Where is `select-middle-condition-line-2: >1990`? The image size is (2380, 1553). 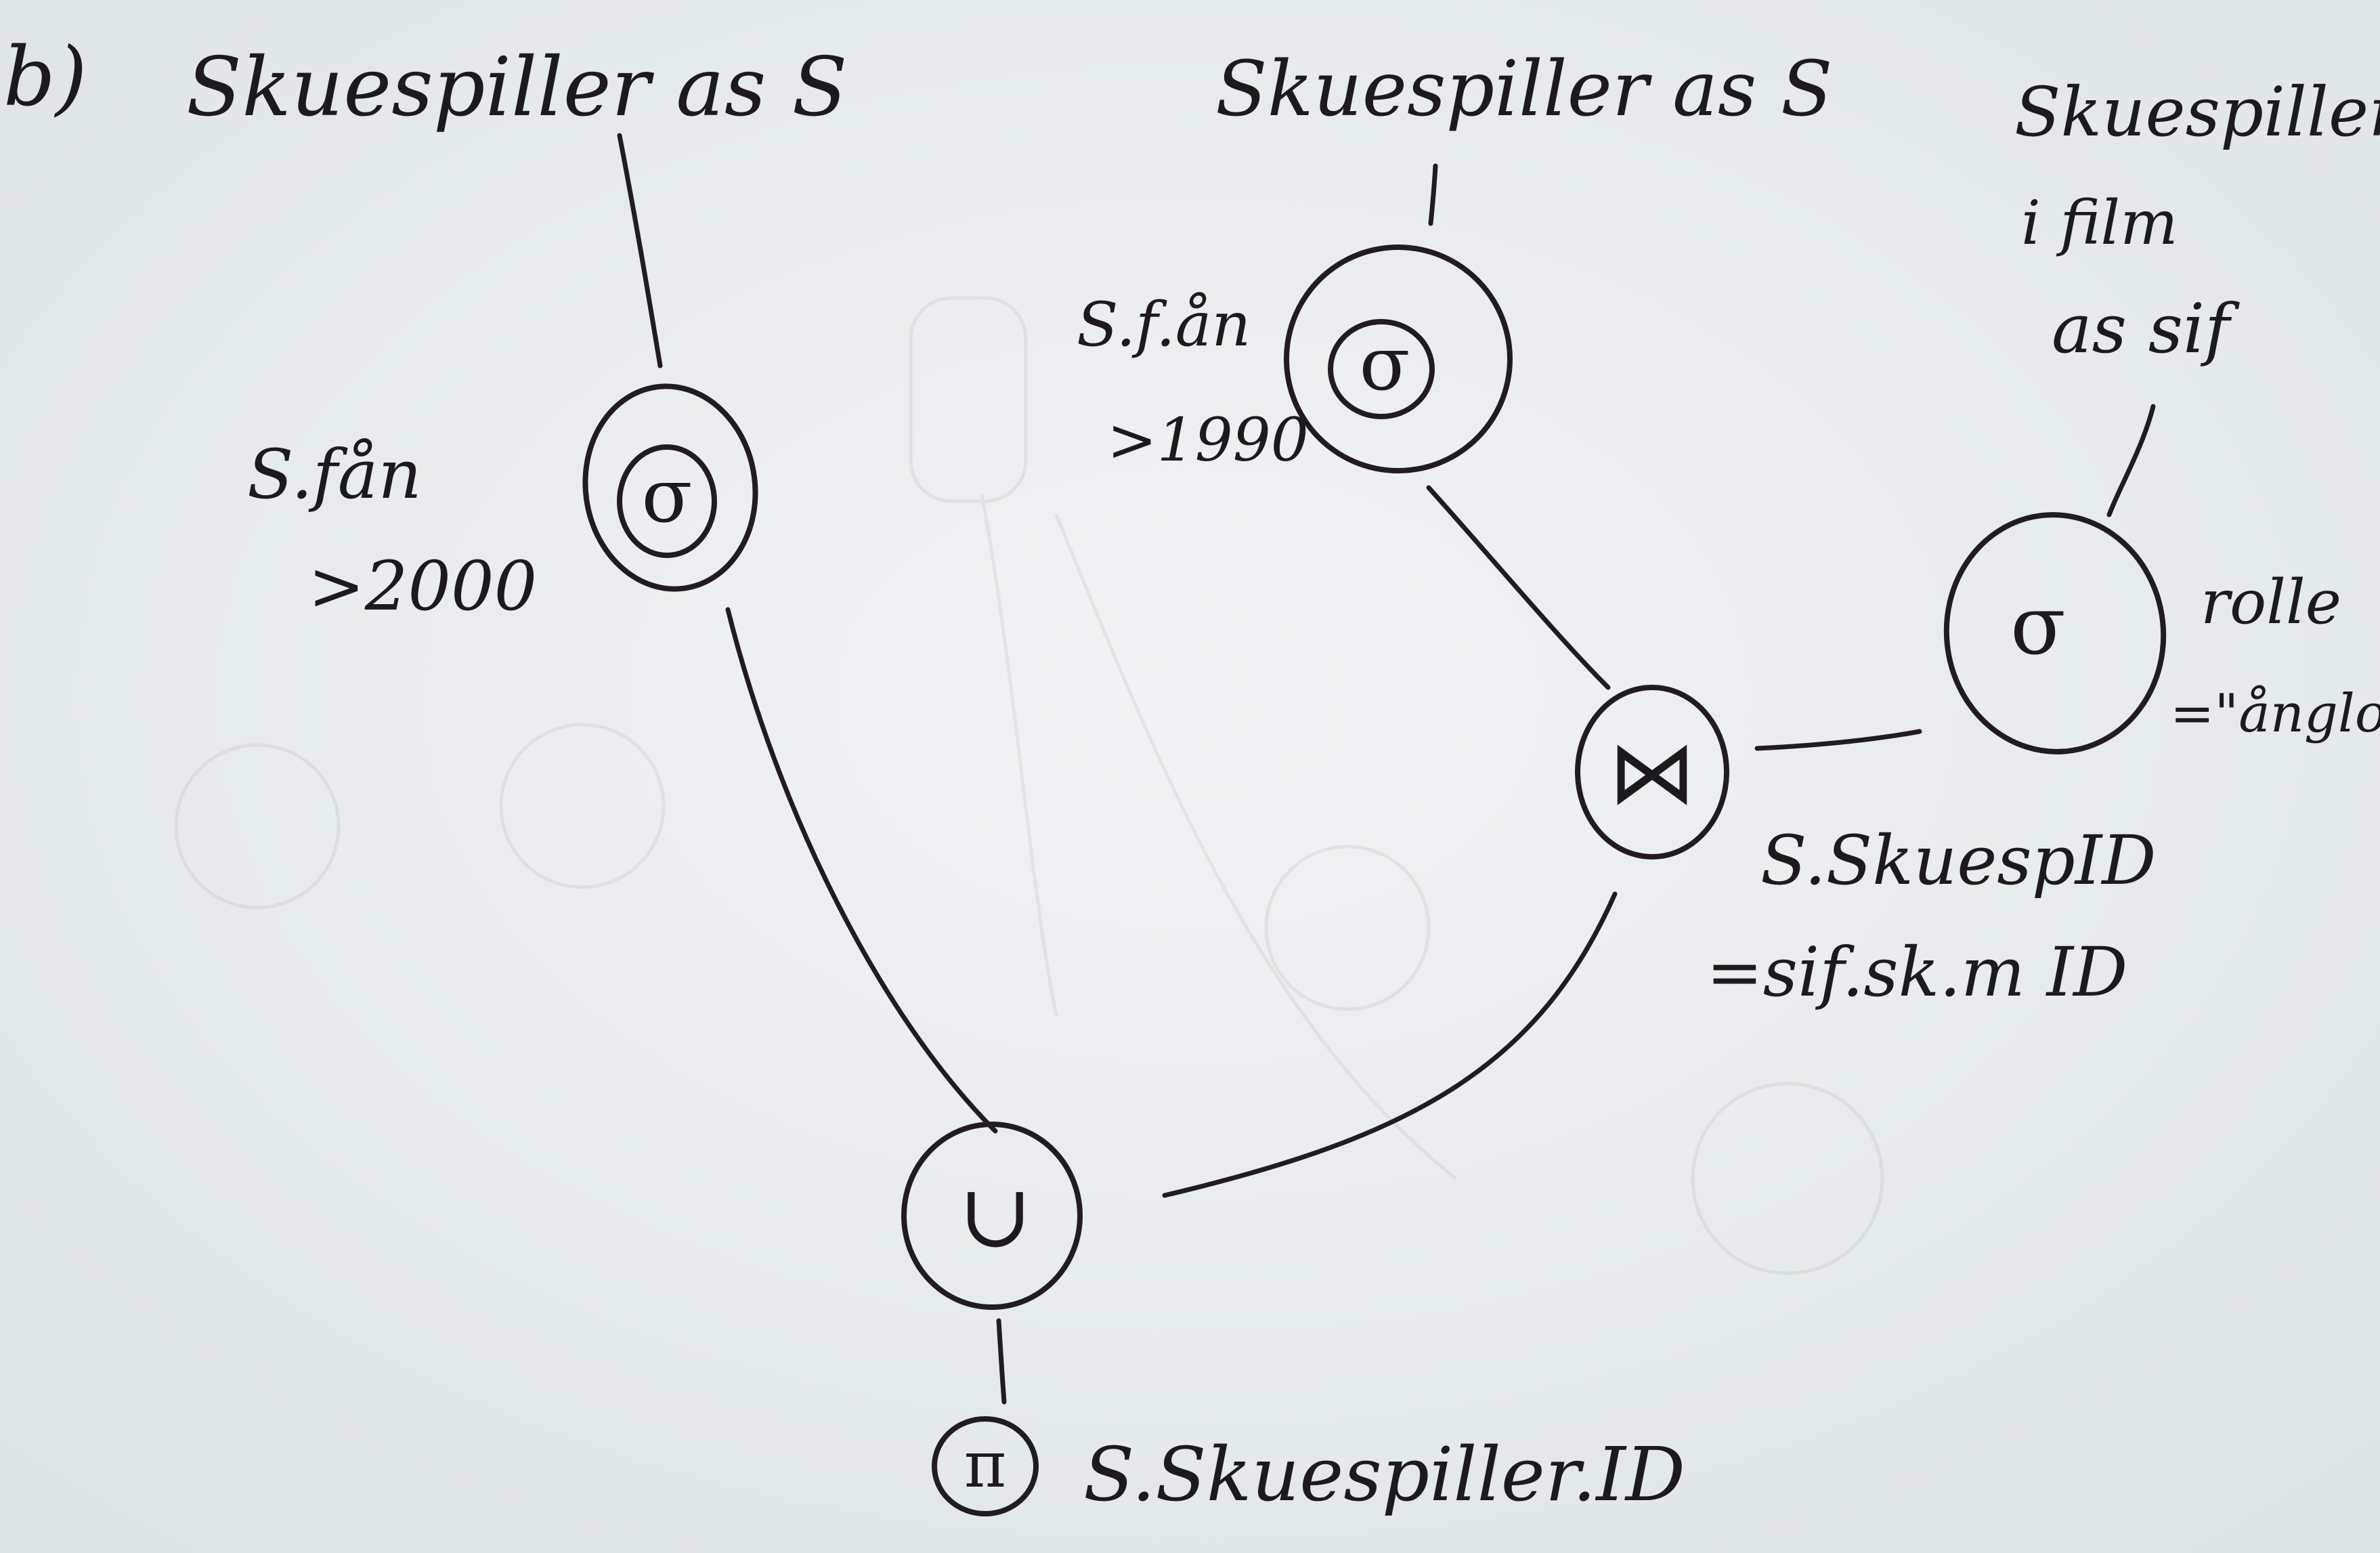 select-middle-condition-line-2: >1990 is located at coordinates (1208, 440).